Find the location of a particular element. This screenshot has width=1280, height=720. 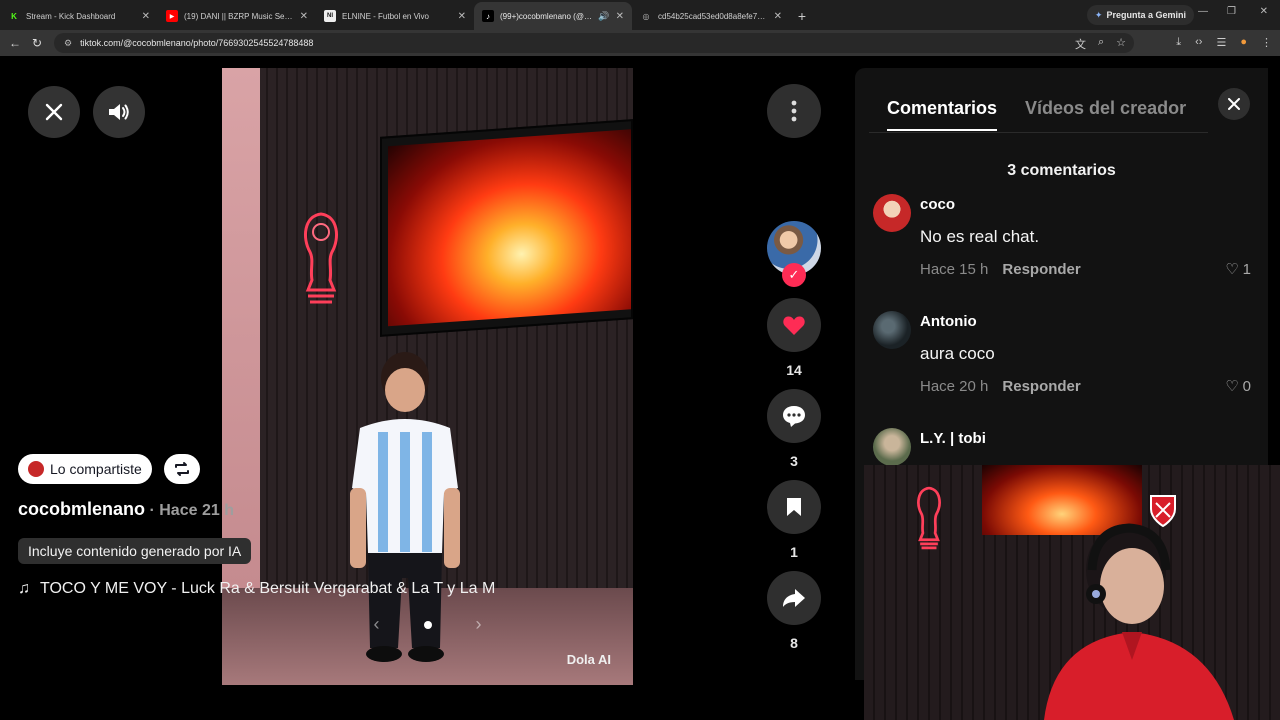

author-line: cocobmlenano · Hace 21 h is located at coordinates (126, 509).